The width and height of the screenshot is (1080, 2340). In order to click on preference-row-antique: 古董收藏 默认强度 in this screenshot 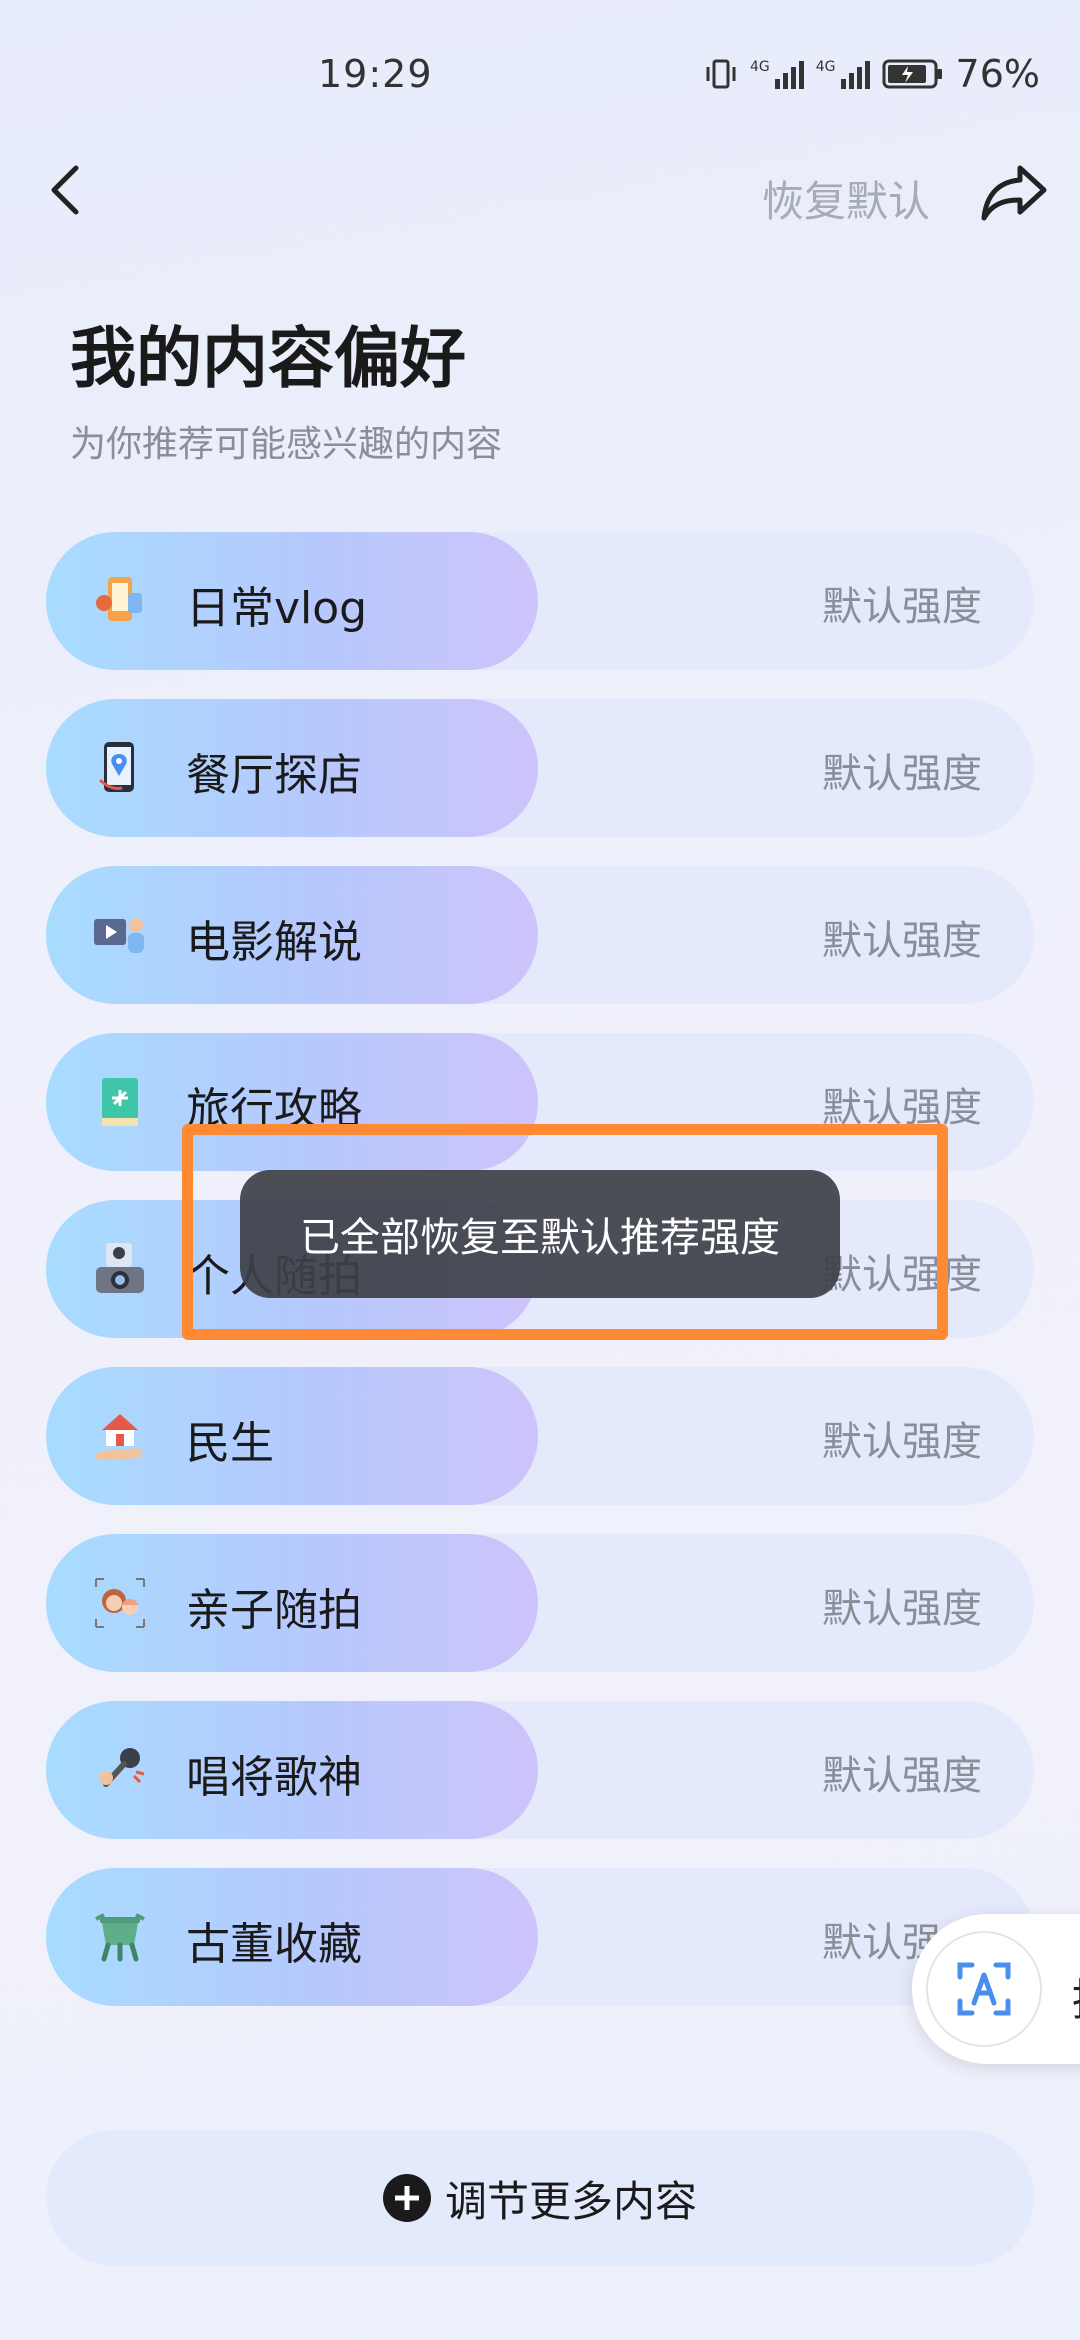, I will do `click(540, 1937)`.